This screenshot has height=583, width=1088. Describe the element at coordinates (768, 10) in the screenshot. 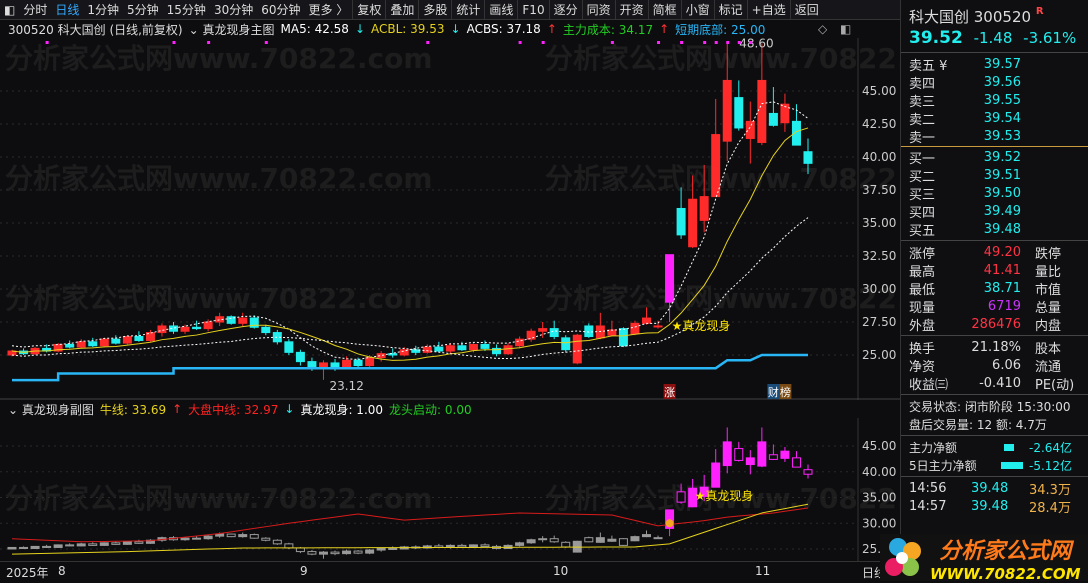

I see `toolbar-item: +自选` at that location.